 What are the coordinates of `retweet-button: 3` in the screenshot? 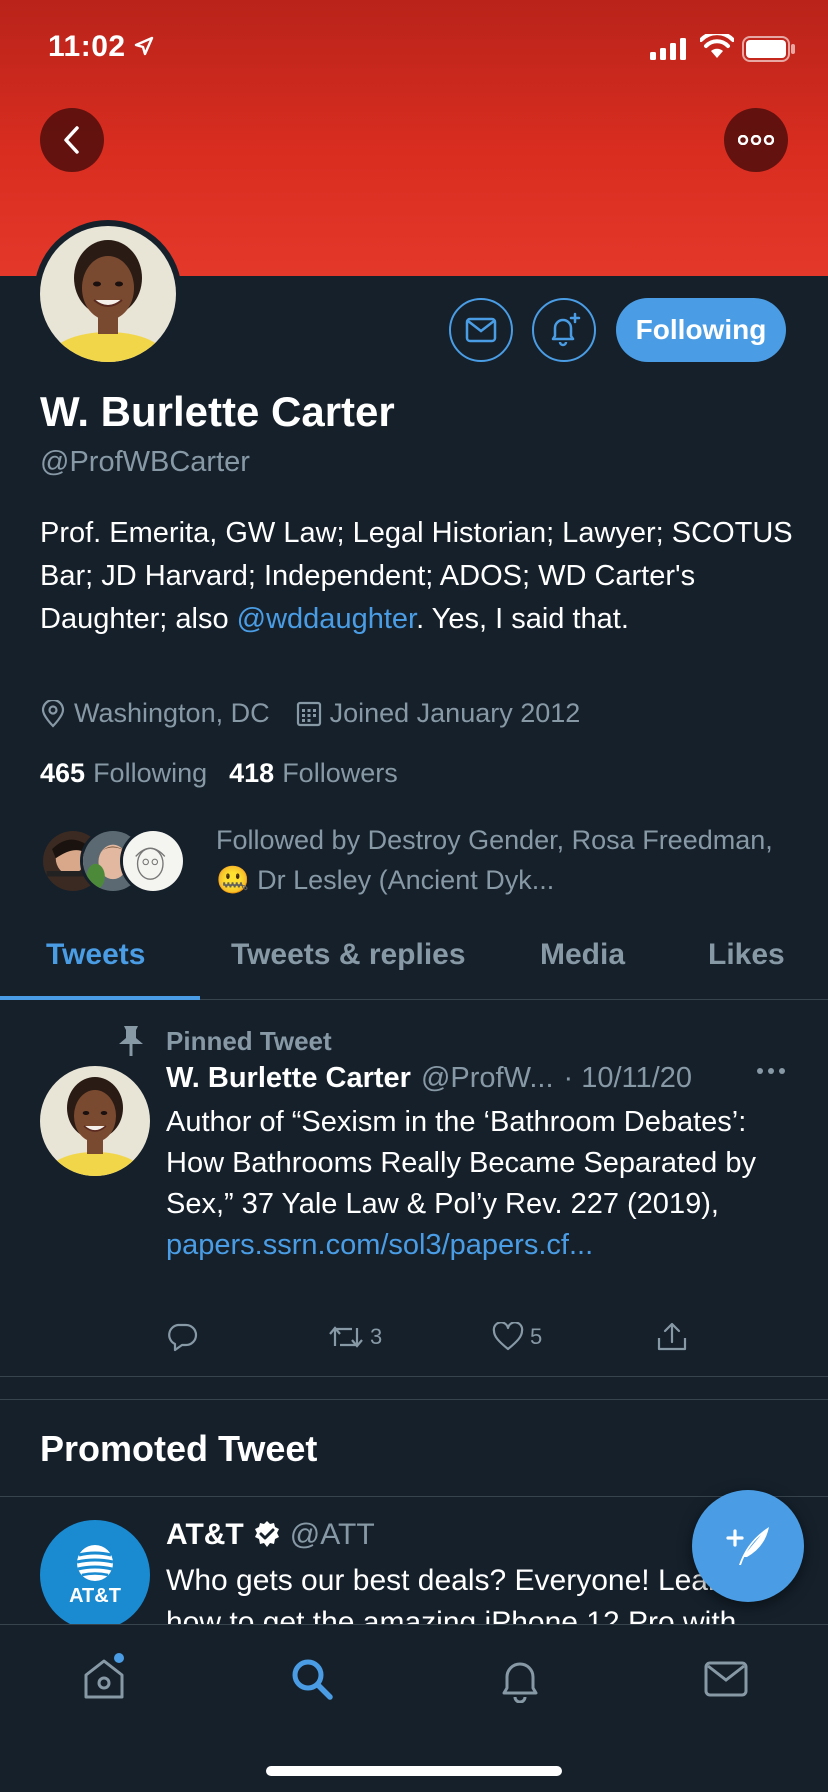 It's located at (355, 1337).